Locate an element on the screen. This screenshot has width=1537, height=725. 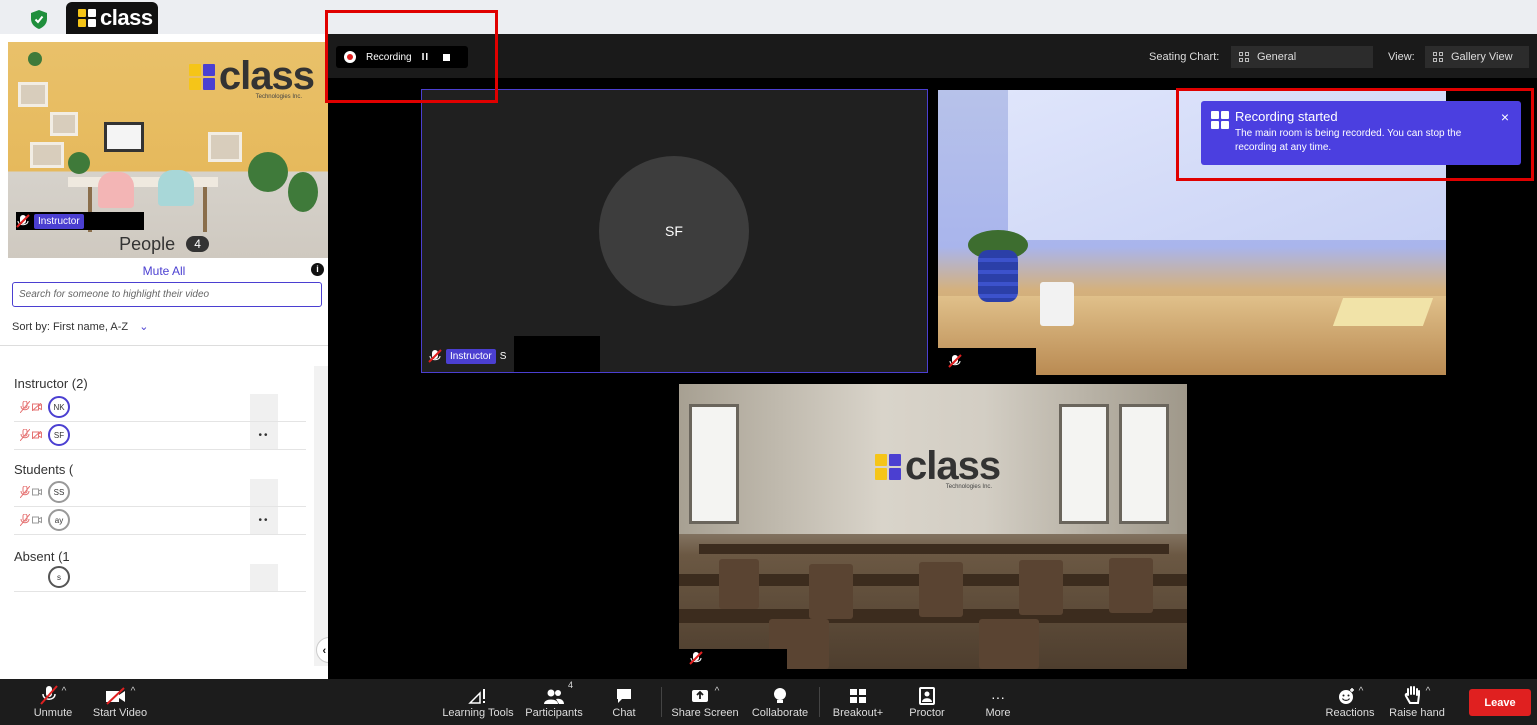
group-absent: Absent (1 is located at coordinates (42, 556).